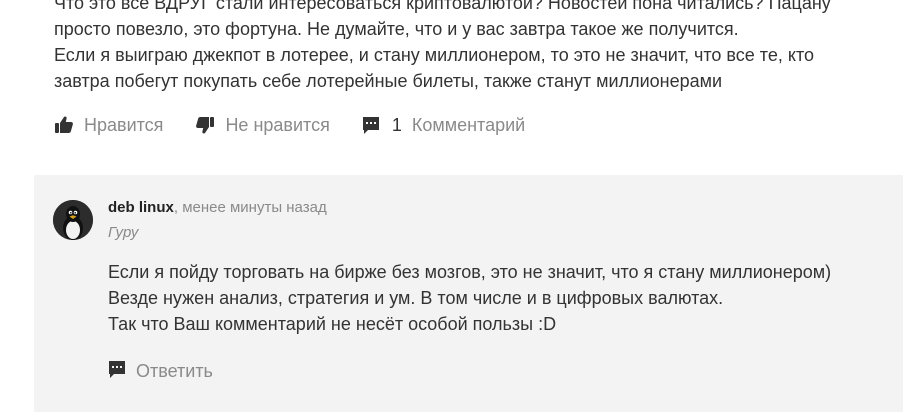  I want to click on comments-button: 1 Комментарий, so click(443, 125).